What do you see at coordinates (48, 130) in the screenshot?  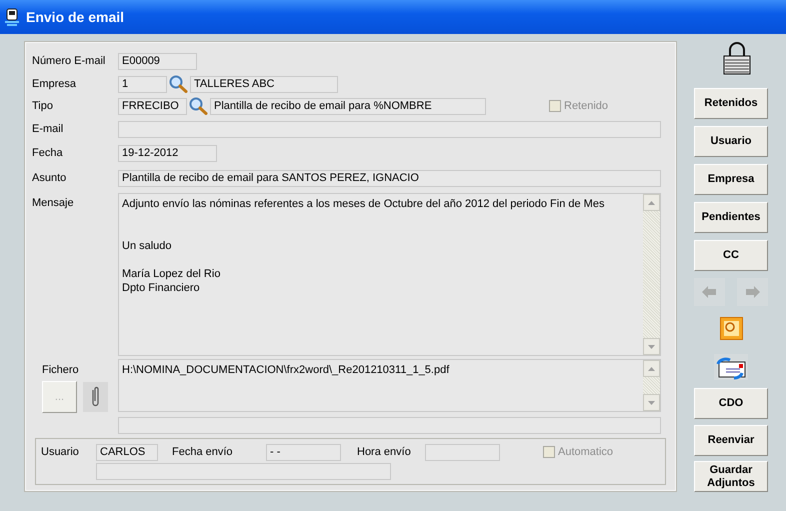 I see `field-label: E-mail` at bounding box center [48, 130].